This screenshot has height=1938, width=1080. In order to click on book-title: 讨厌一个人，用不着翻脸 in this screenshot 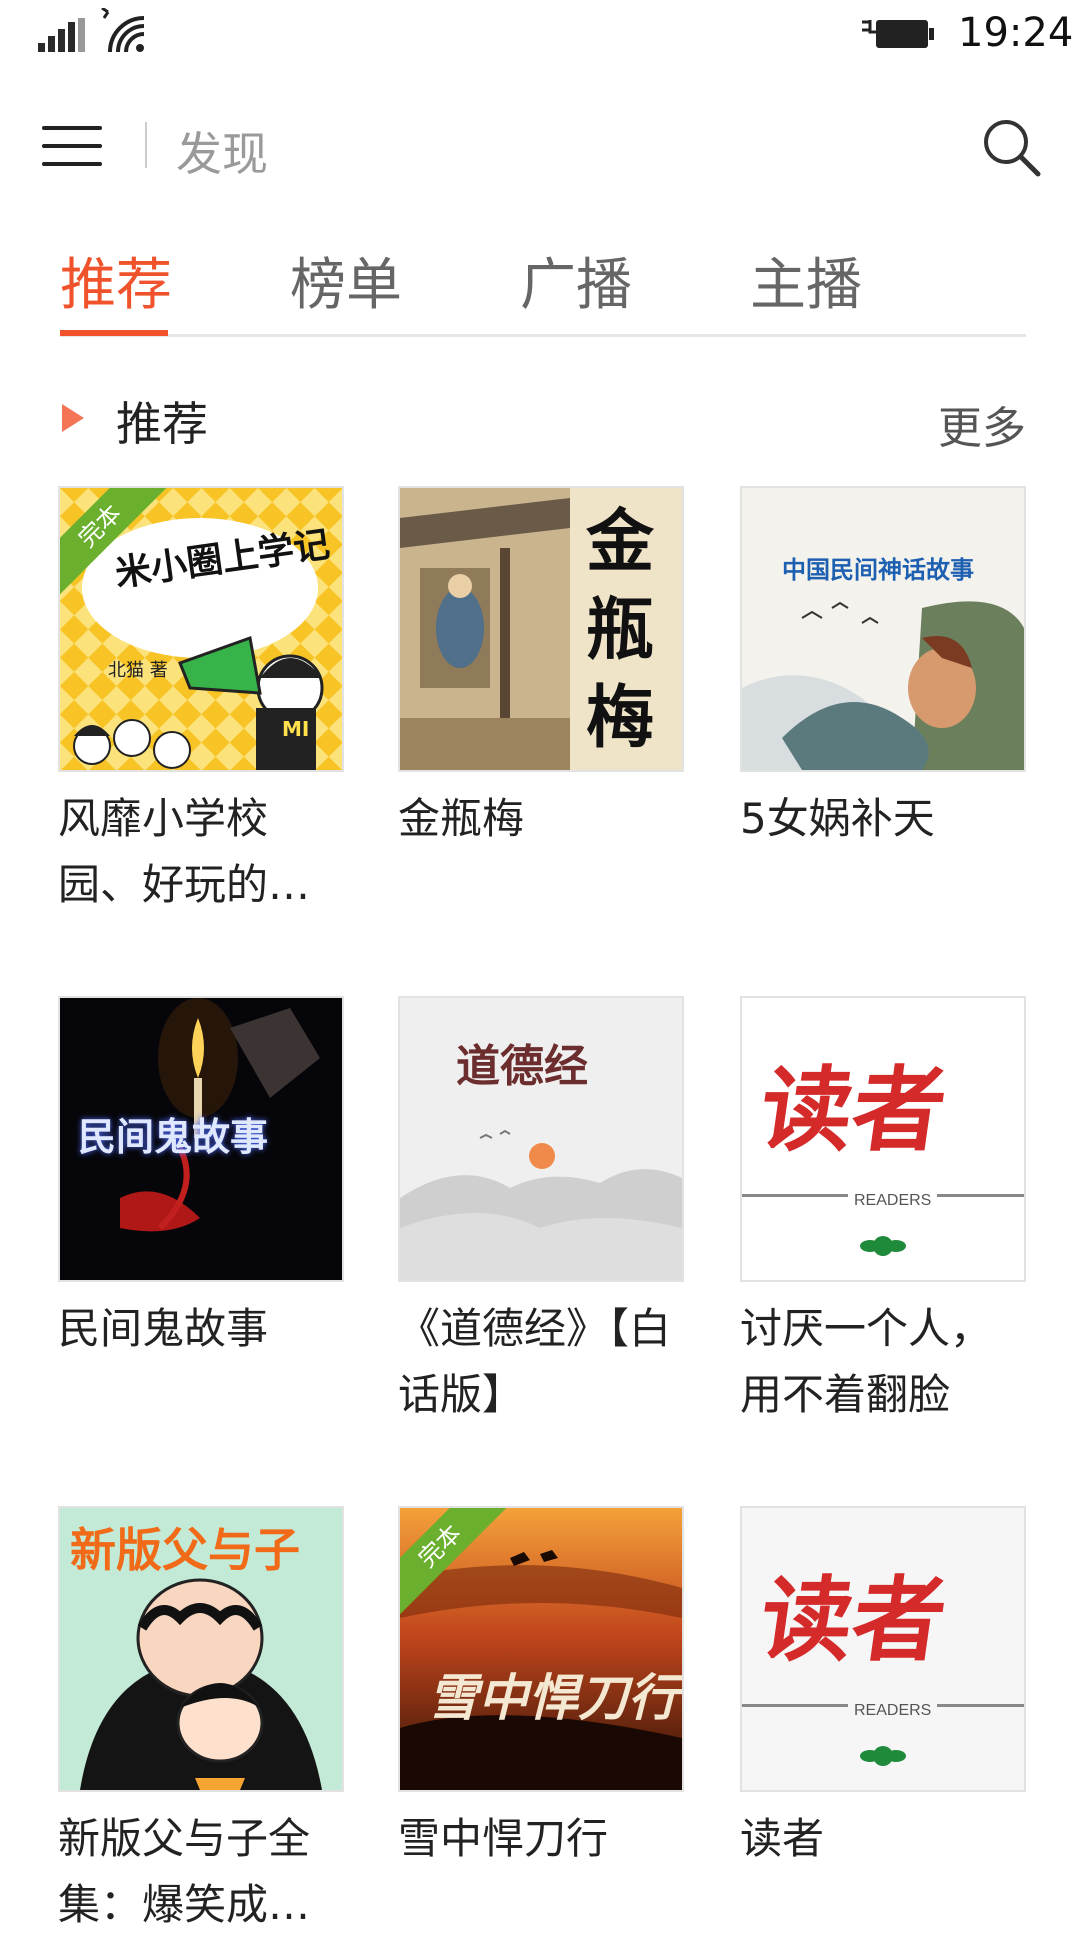, I will do `click(866, 1361)`.